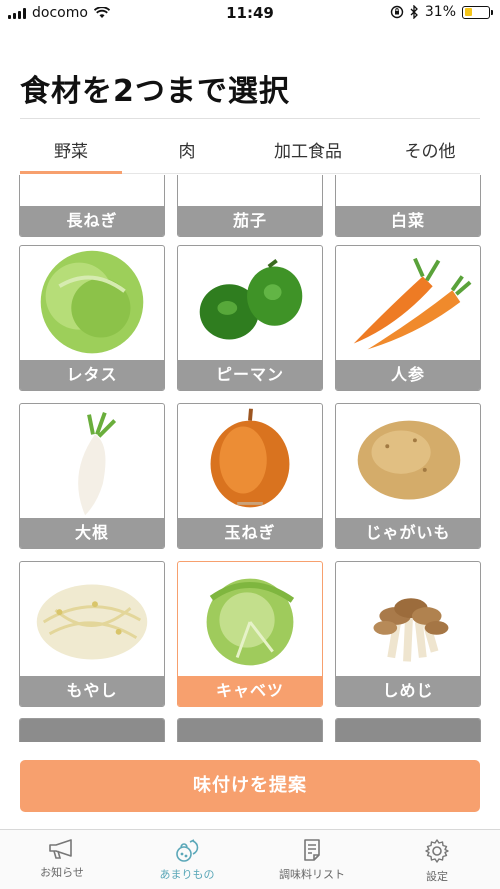 The width and height of the screenshot is (500, 889). I want to click on tab-other: その他, so click(430, 149).